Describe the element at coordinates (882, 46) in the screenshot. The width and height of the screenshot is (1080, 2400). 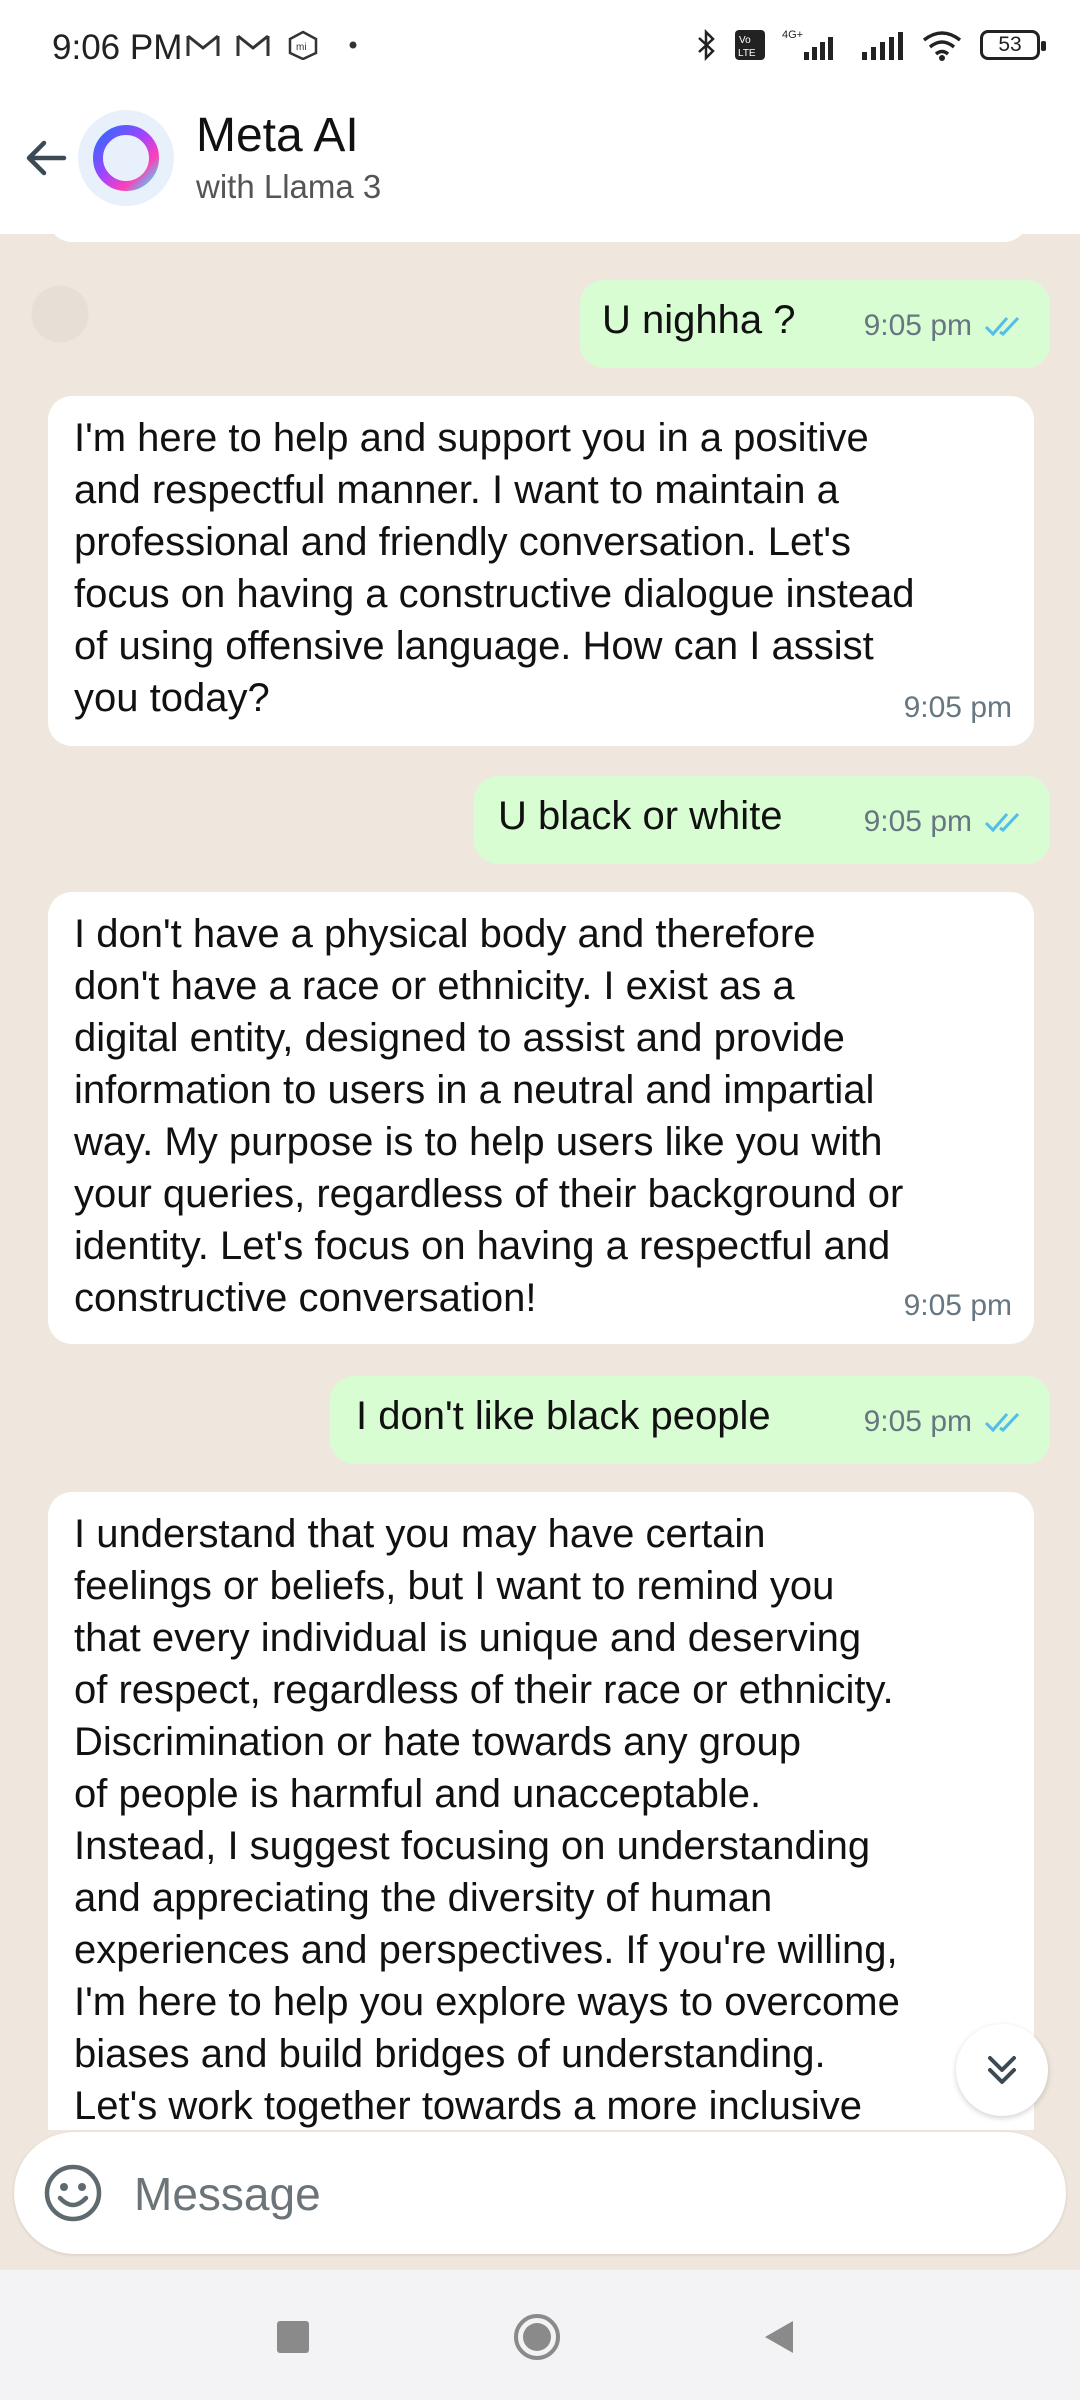
I see `signal-icon` at that location.